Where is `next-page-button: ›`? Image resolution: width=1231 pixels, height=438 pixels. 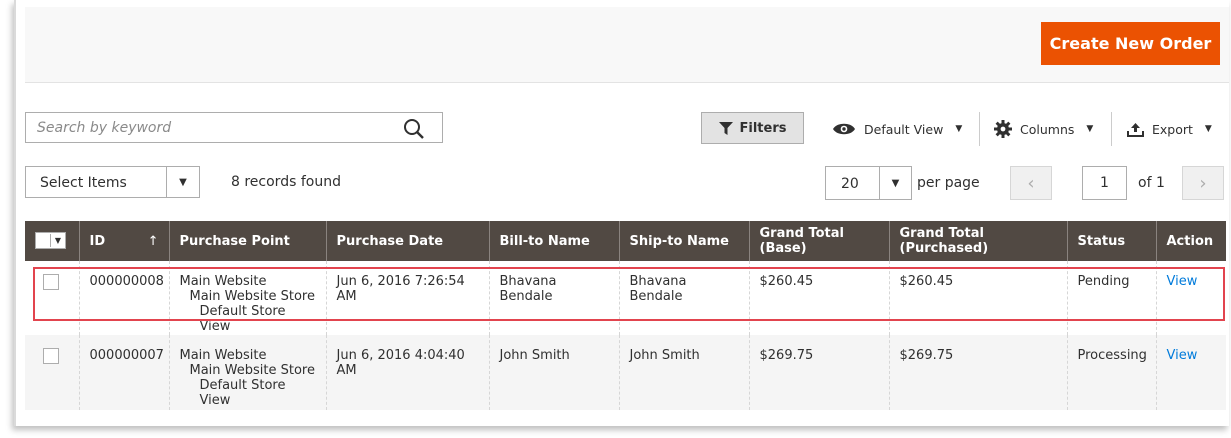
next-page-button: › is located at coordinates (1203, 183).